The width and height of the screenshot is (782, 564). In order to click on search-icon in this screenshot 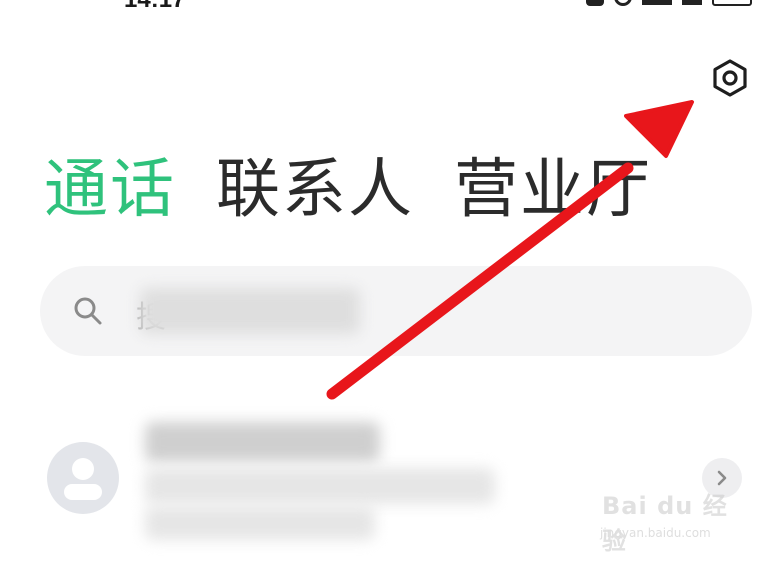, I will do `click(88, 311)`.